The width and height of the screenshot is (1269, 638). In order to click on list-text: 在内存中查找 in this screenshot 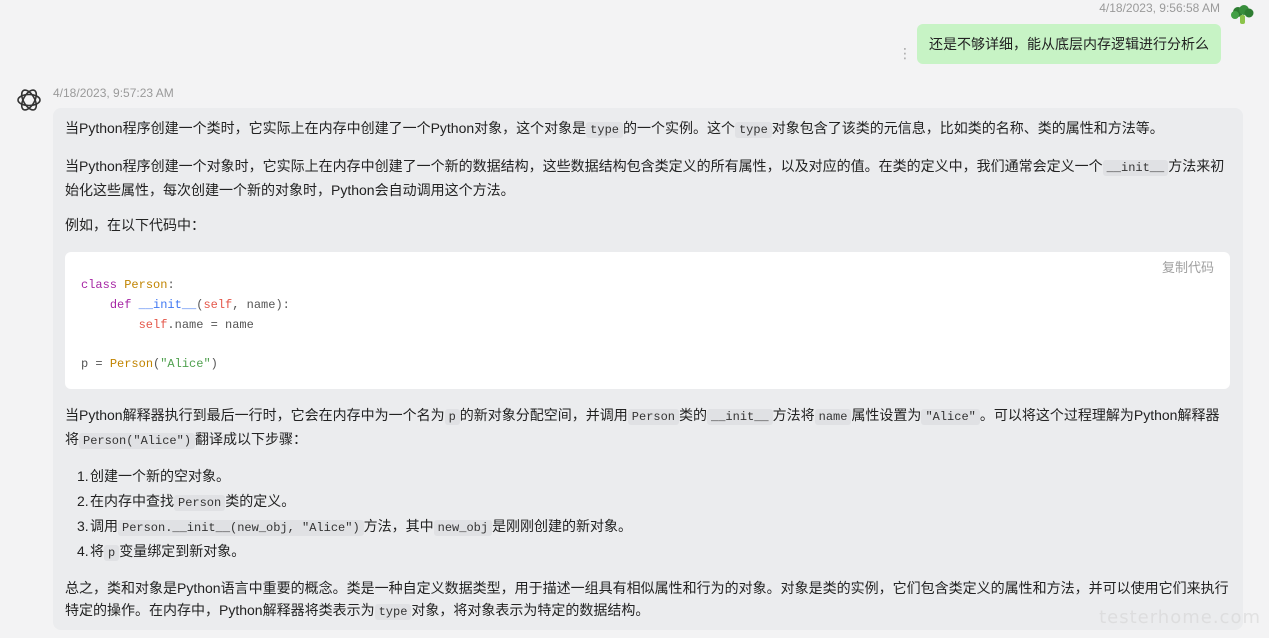, I will do `click(132, 501)`.